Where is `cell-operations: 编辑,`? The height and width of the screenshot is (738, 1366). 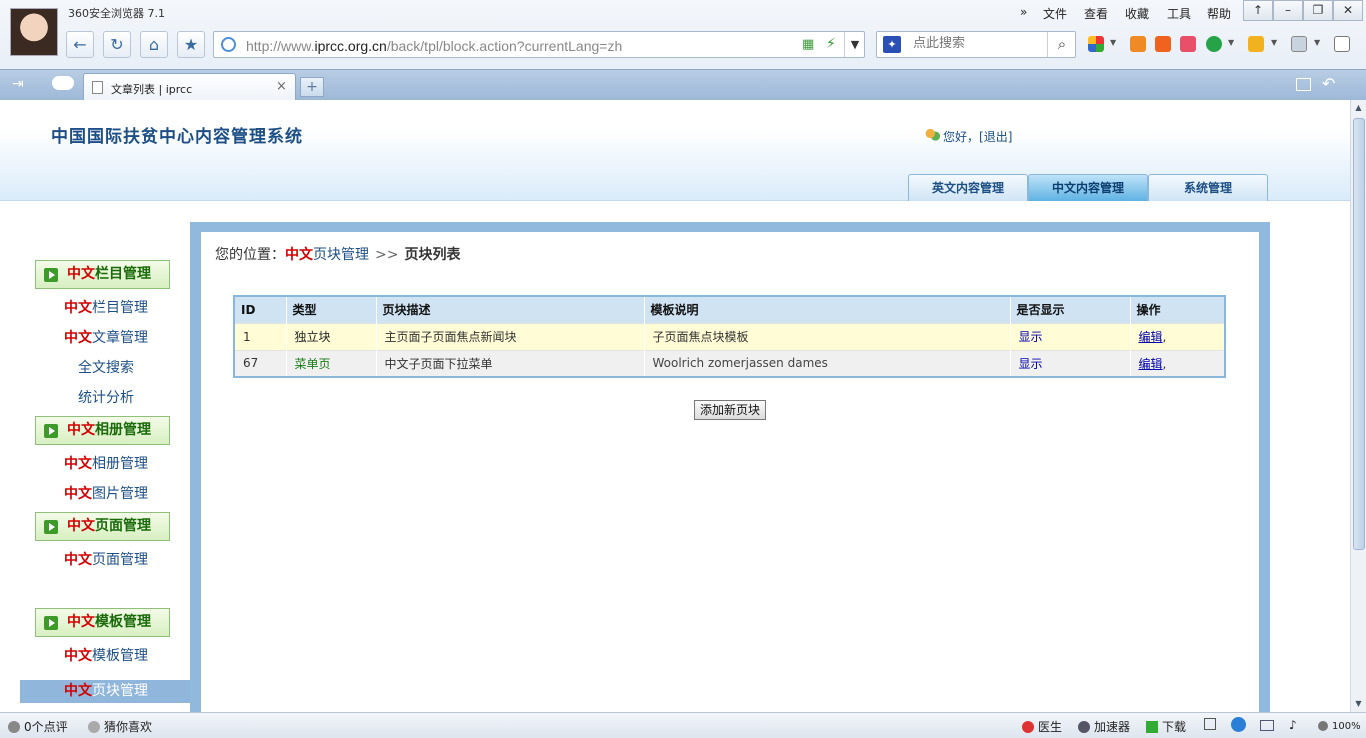 cell-operations: 编辑, is located at coordinates (1178, 363).